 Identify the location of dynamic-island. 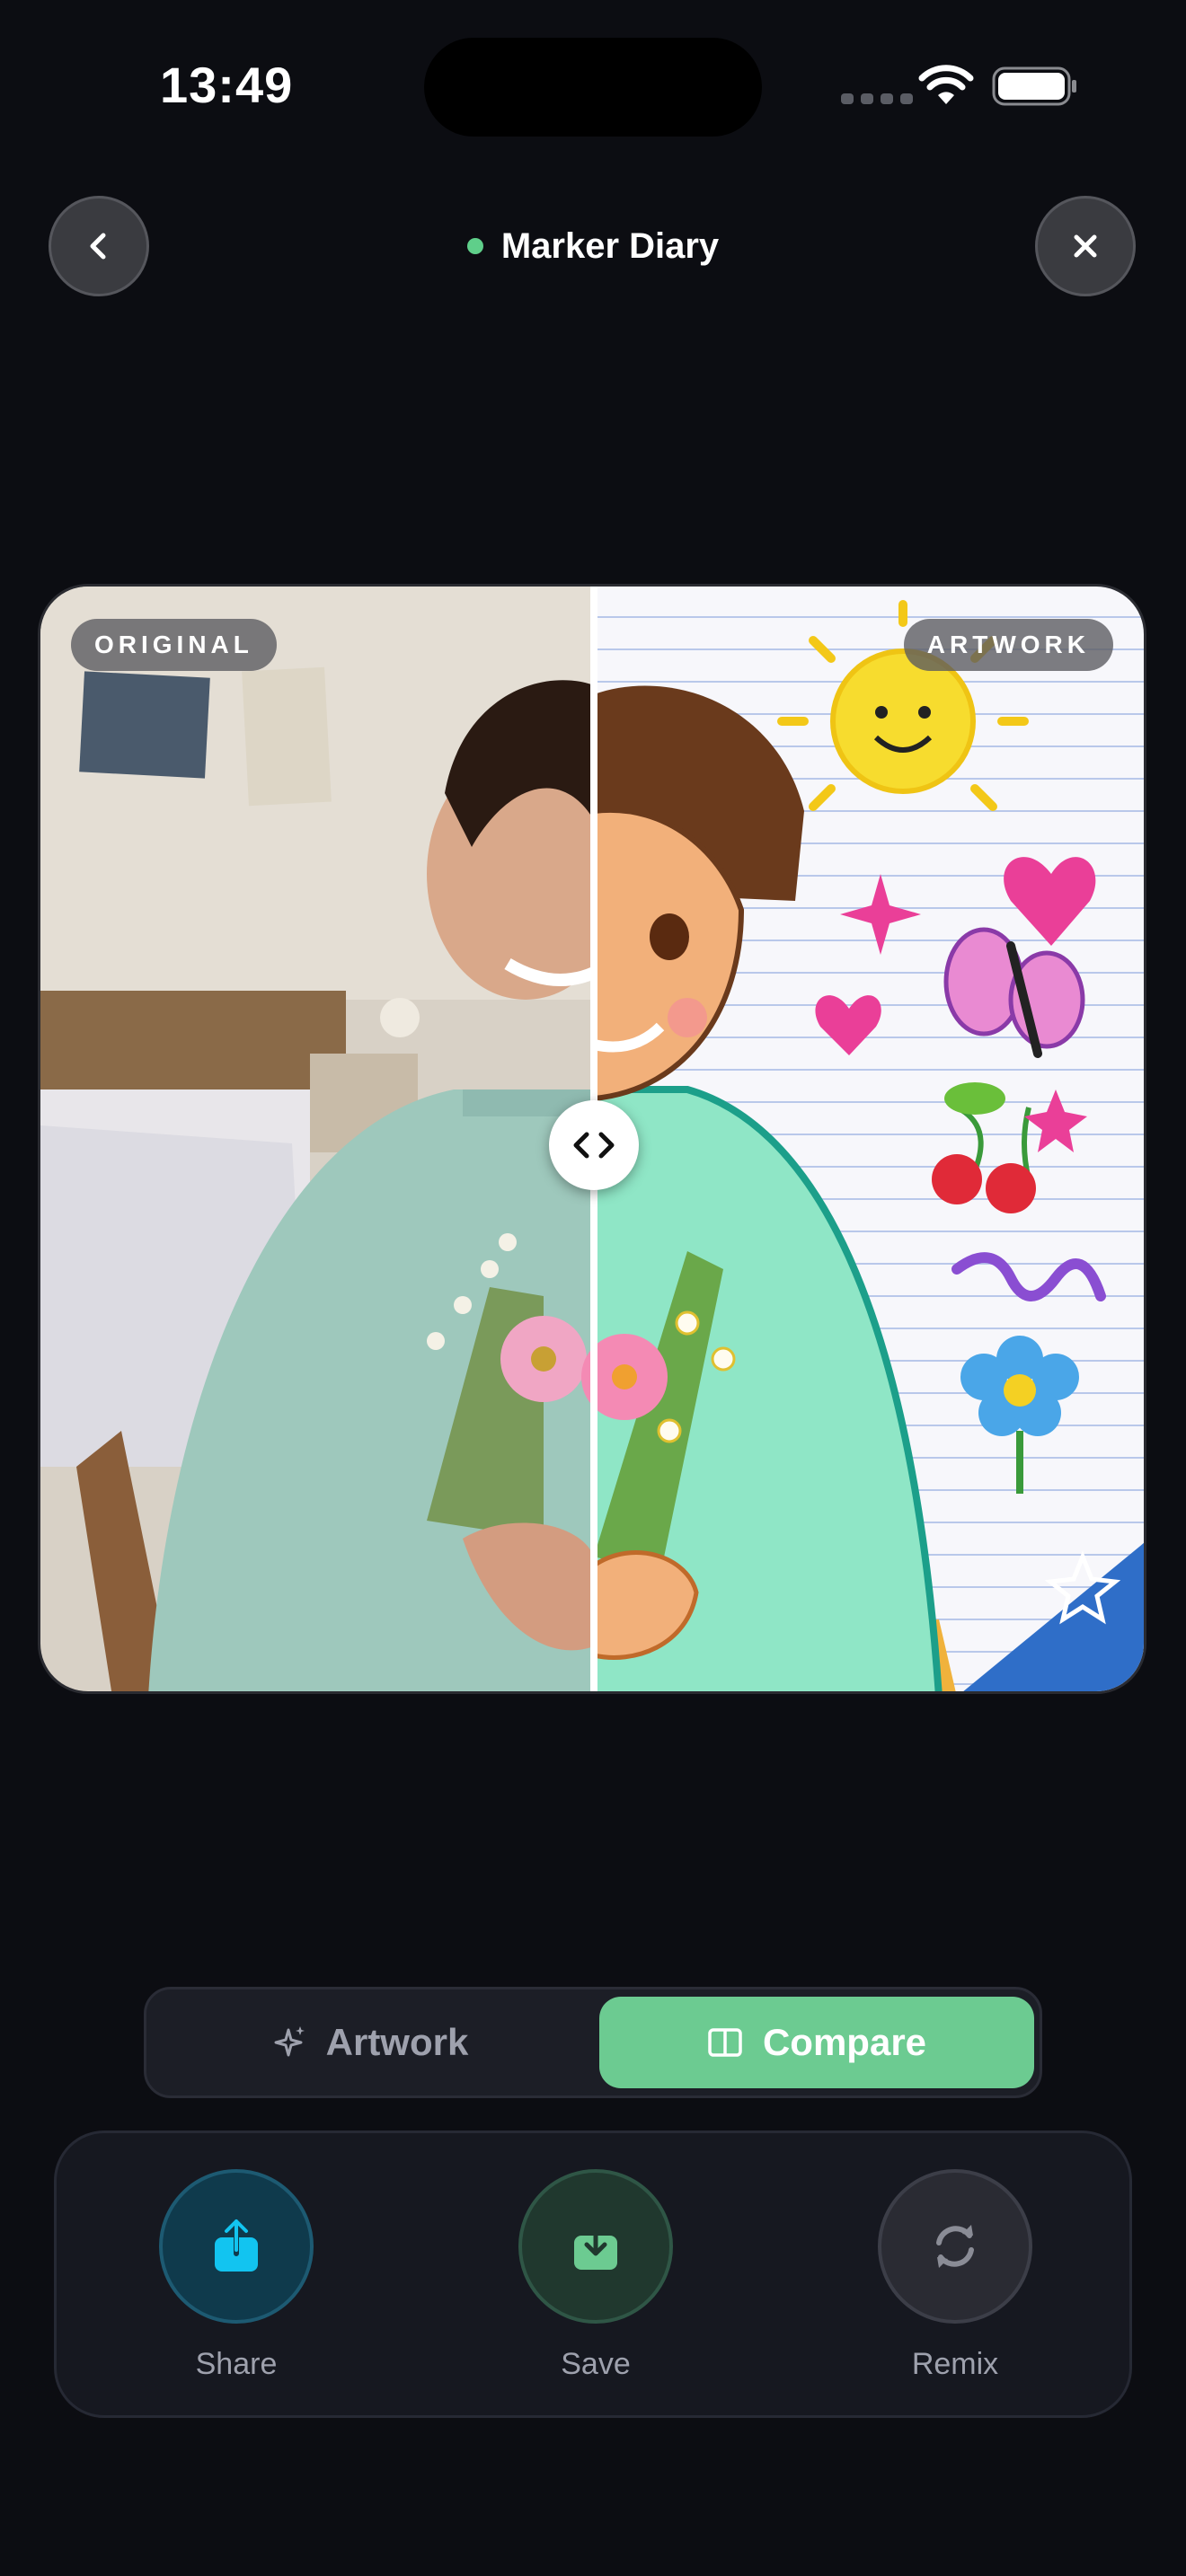
(593, 87).